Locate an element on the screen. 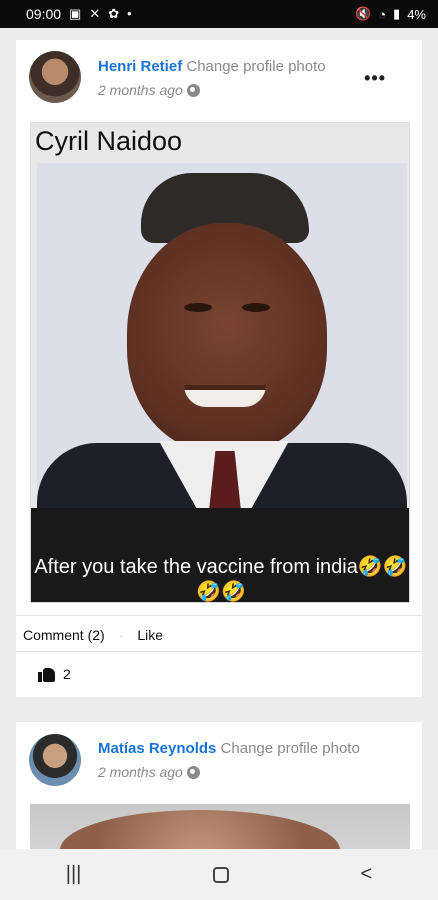  meme-title: Cyril Naidoo is located at coordinates (109, 141).